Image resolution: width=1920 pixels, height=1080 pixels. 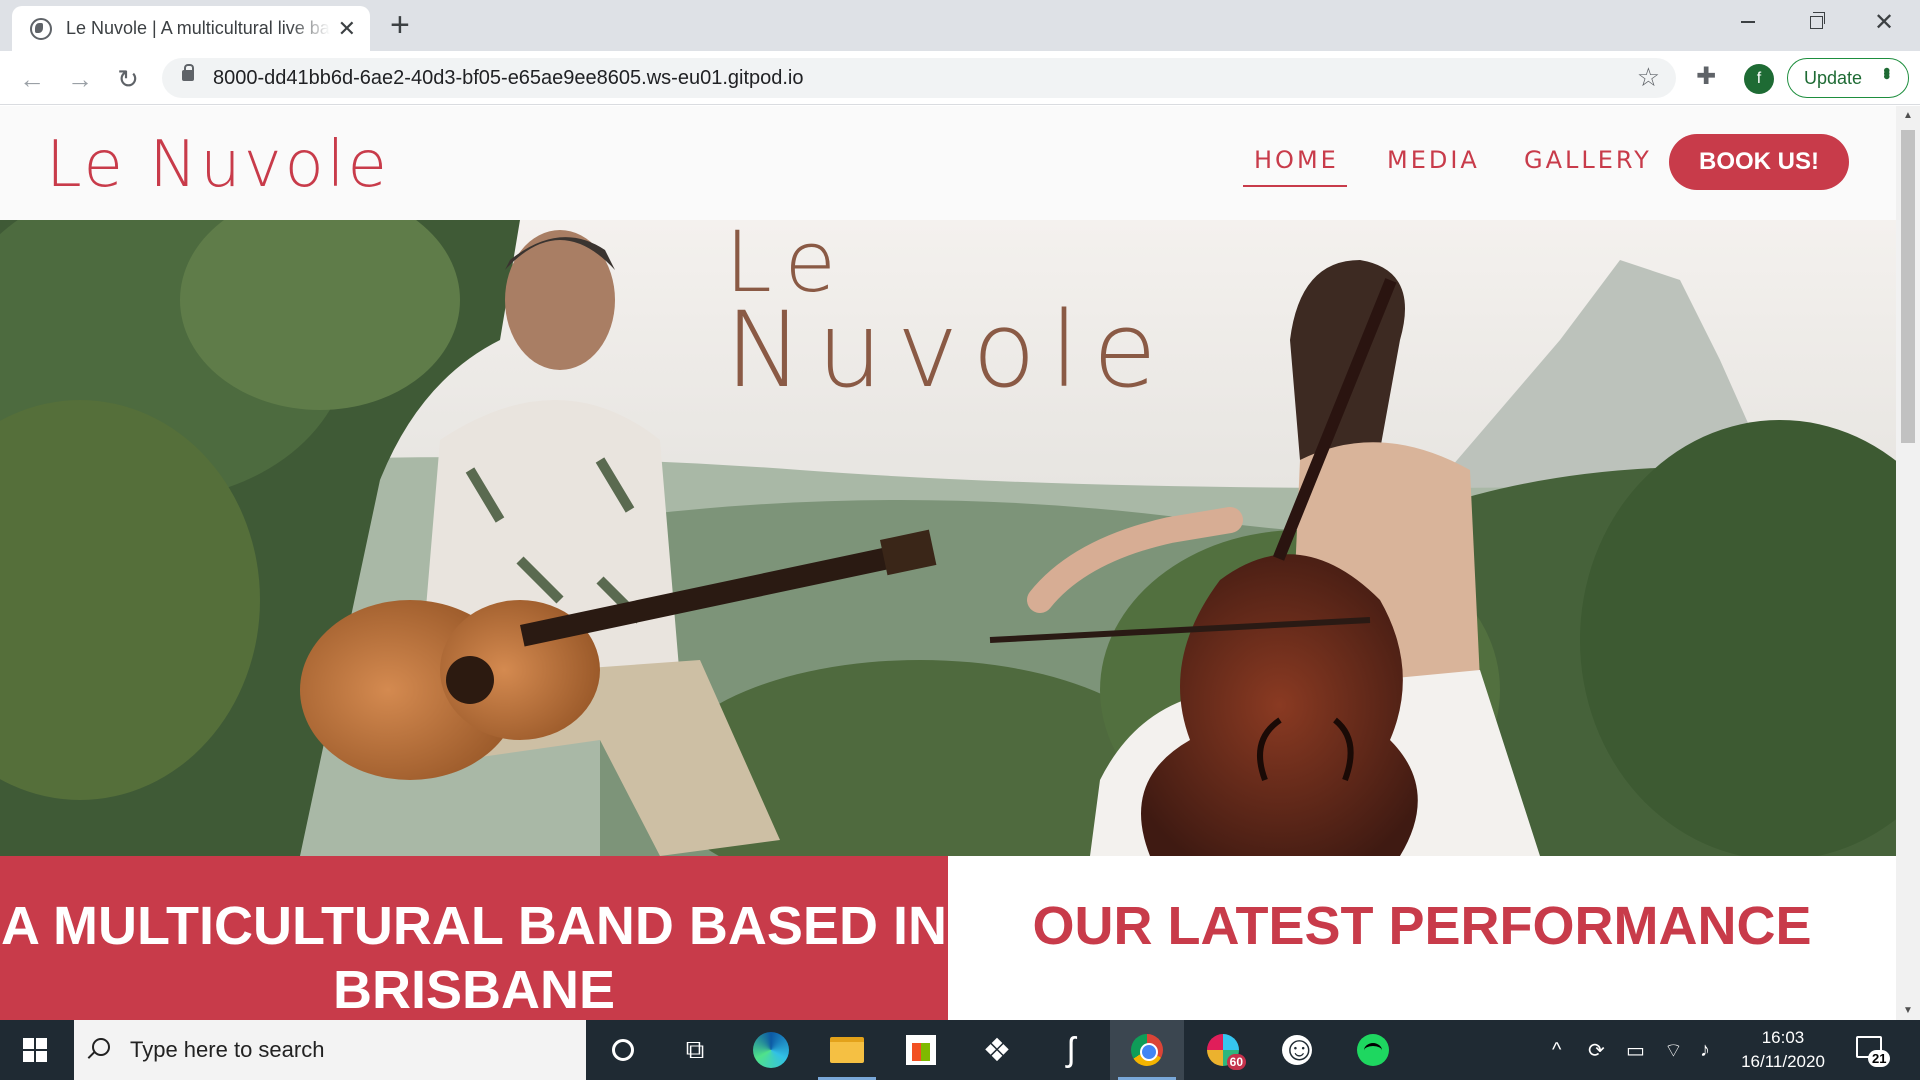 I want to click on battery-icon: ▭, so click(x=1635, y=1050).